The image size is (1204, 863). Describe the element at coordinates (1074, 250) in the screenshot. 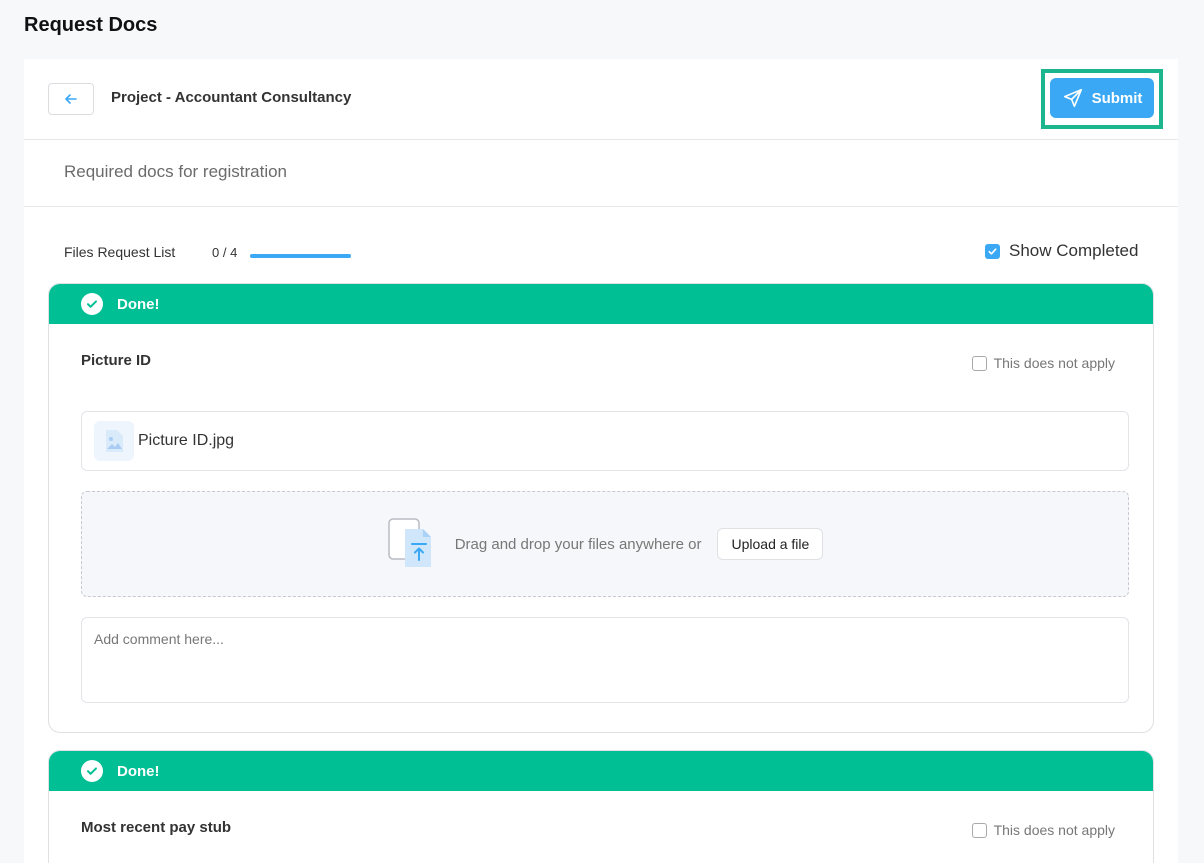

I see `show-completed-label: Show Completed` at that location.